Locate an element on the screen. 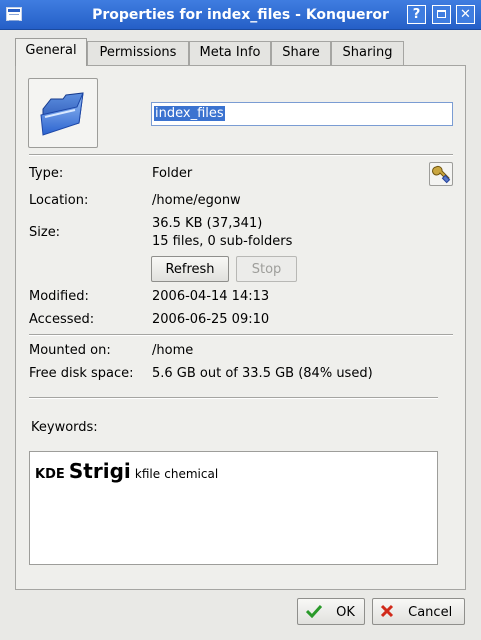 This screenshot has height=640, width=481. wrench-icon is located at coordinates (441, 174).